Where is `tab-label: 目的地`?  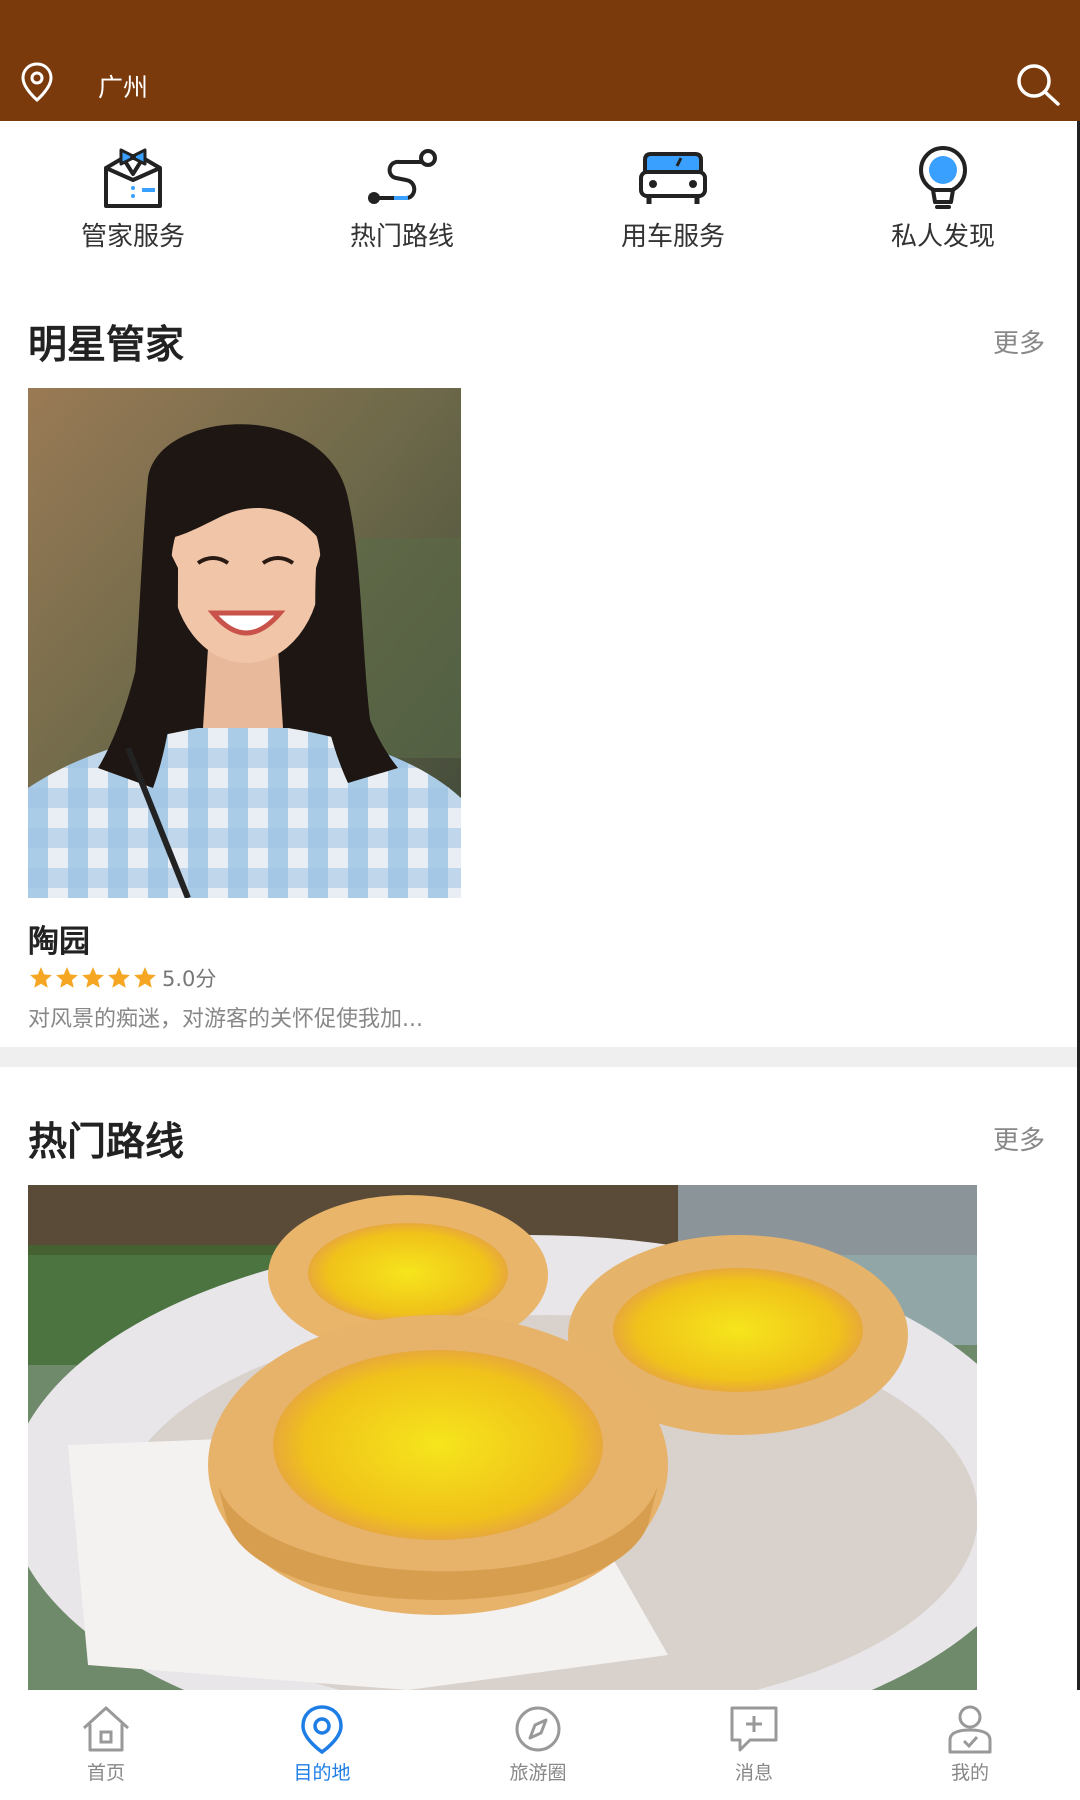 tab-label: 目的地 is located at coordinates (322, 1773).